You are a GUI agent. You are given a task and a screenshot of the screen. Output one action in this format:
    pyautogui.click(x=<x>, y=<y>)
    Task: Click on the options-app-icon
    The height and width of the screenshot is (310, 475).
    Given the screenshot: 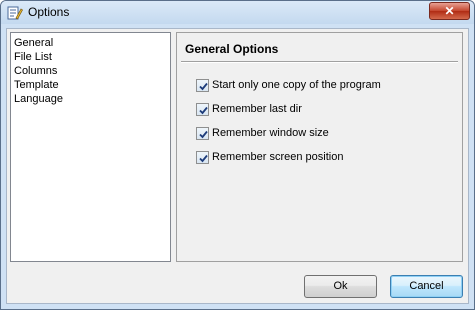 What is the action you would take?
    pyautogui.click(x=15, y=13)
    